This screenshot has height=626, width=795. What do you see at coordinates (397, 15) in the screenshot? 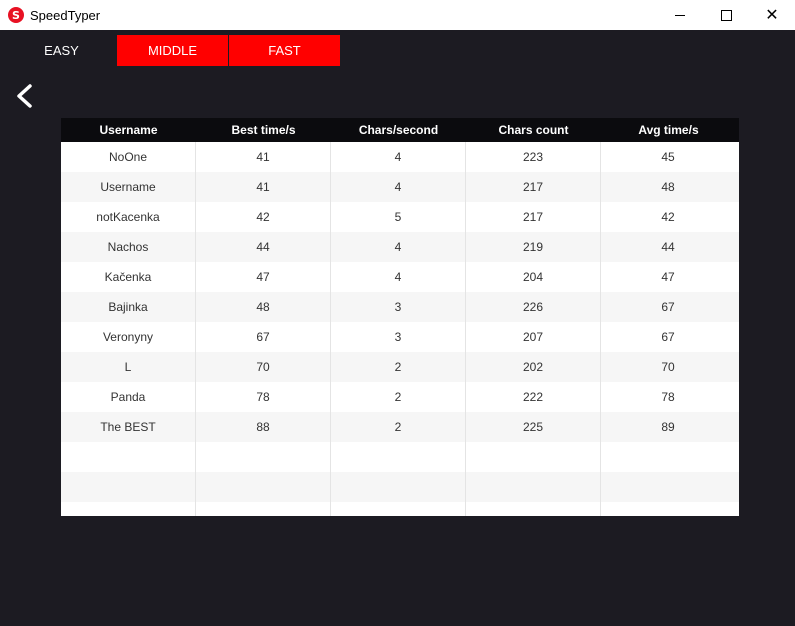
I see `title-bar: S SpeedTyper ✕` at bounding box center [397, 15].